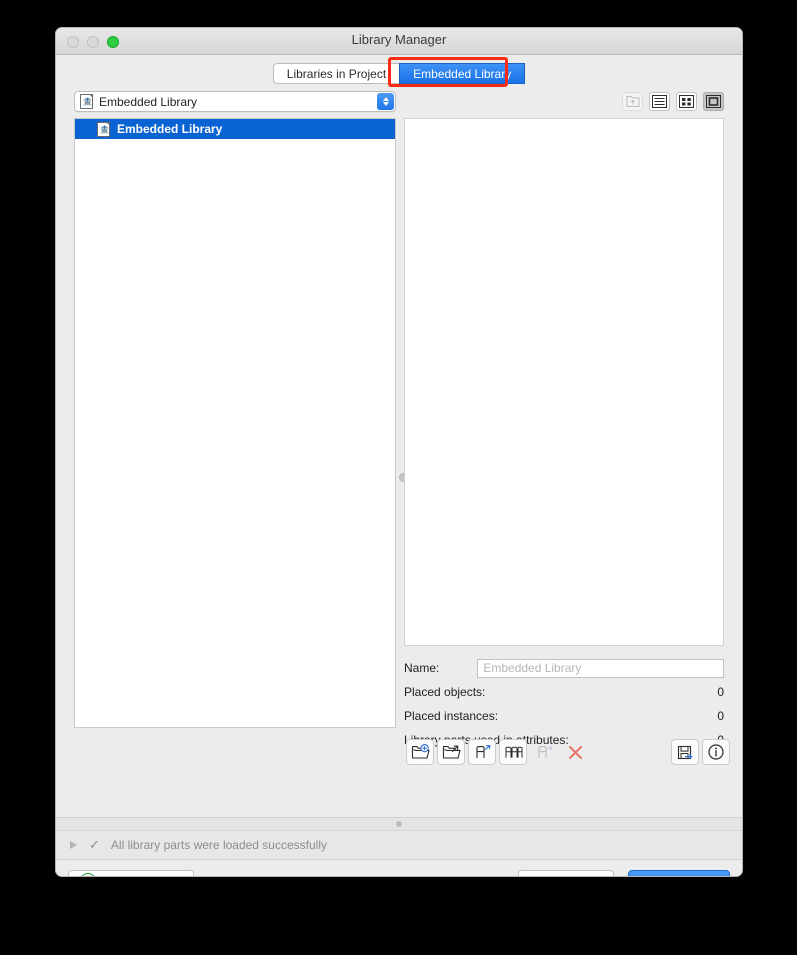 This screenshot has width=797, height=955. What do you see at coordinates (336, 73) in the screenshot?
I see `tab-libraries-in-project: Libraries in Project` at bounding box center [336, 73].